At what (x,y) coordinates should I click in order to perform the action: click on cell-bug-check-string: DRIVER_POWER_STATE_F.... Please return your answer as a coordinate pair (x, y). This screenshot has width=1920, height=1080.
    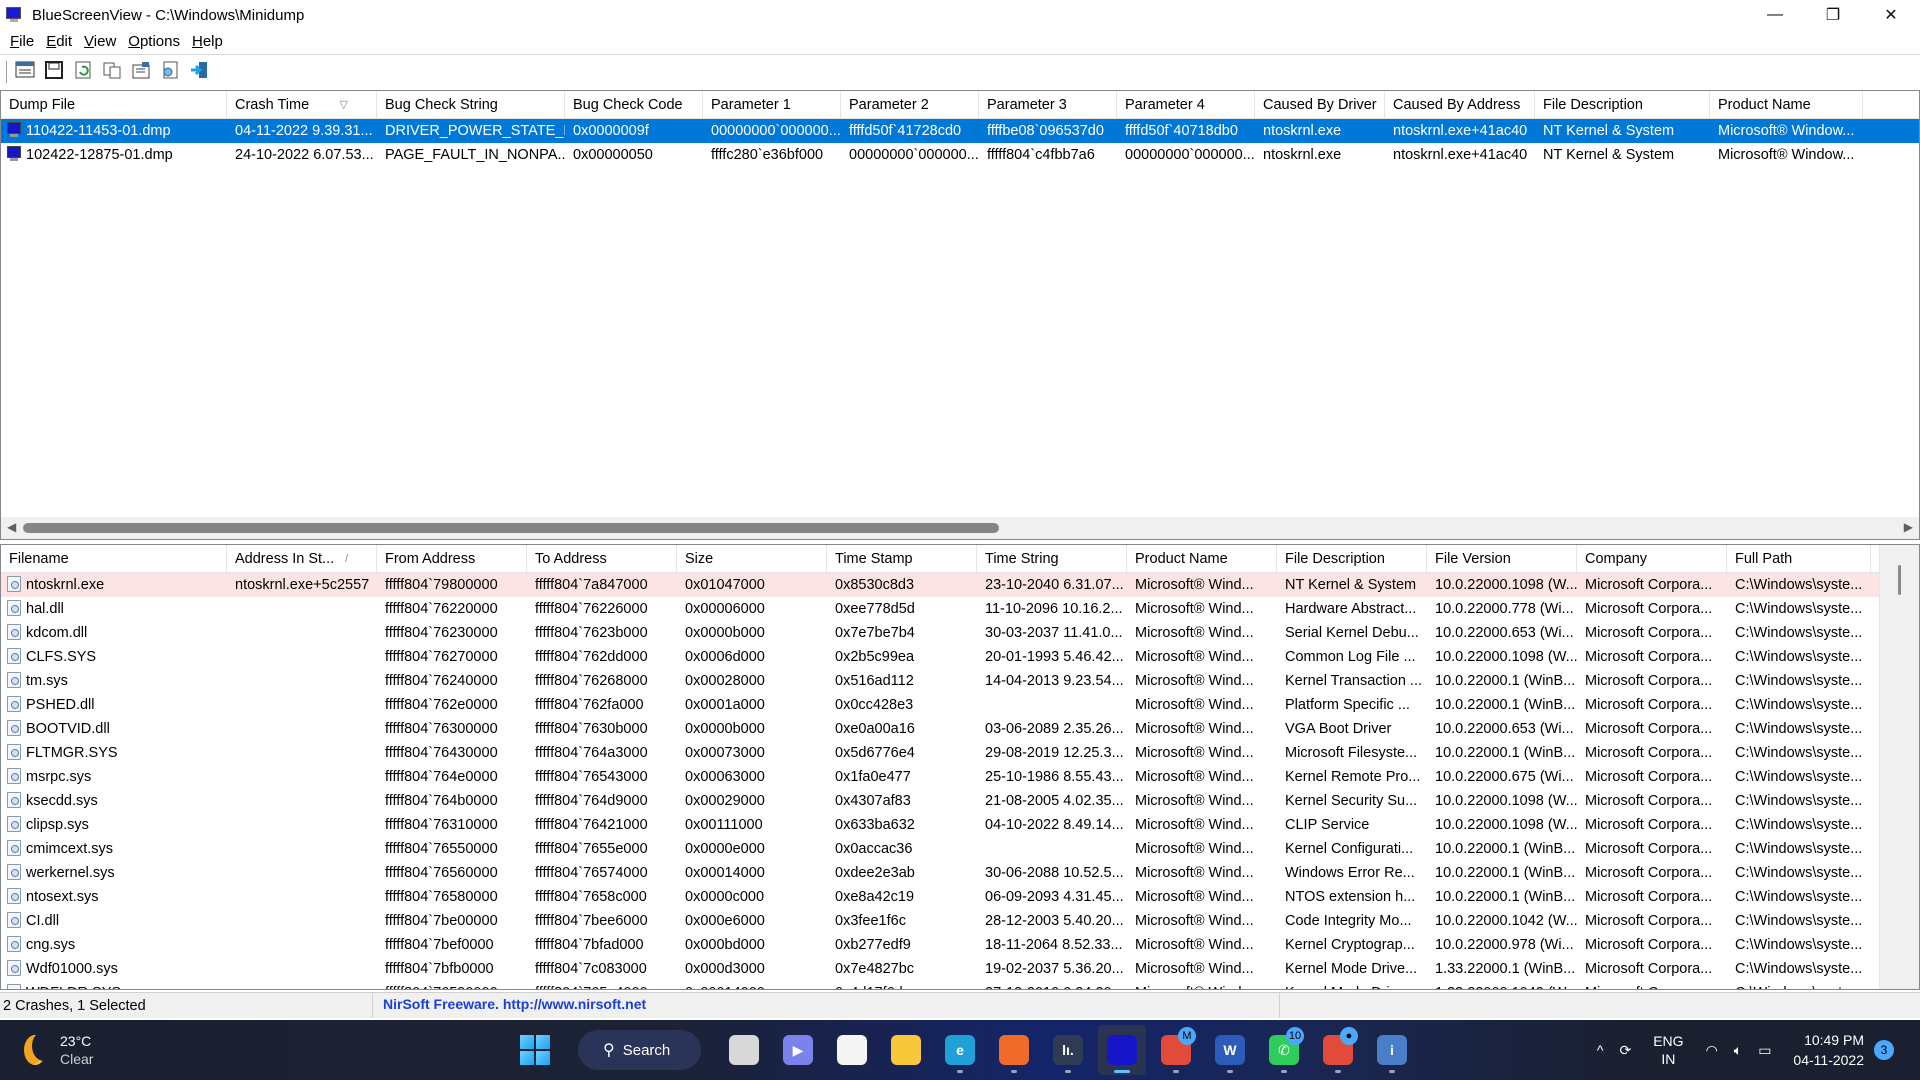
    Looking at the image, I should click on (475, 131).